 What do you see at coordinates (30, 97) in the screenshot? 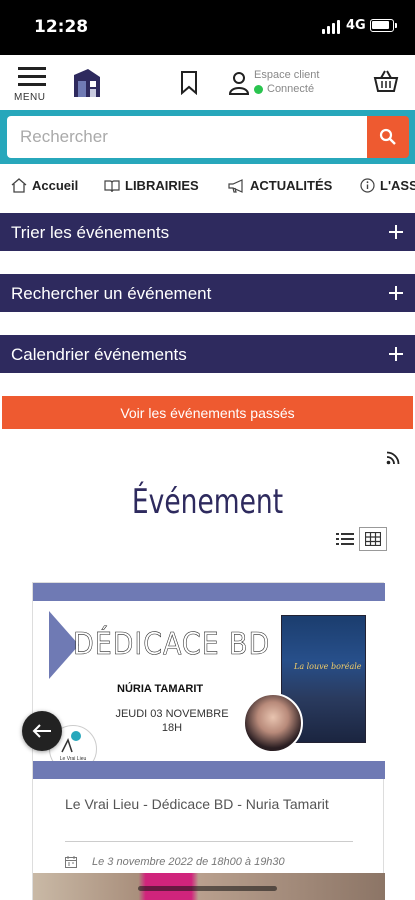
I see `menu-label: MENU` at bounding box center [30, 97].